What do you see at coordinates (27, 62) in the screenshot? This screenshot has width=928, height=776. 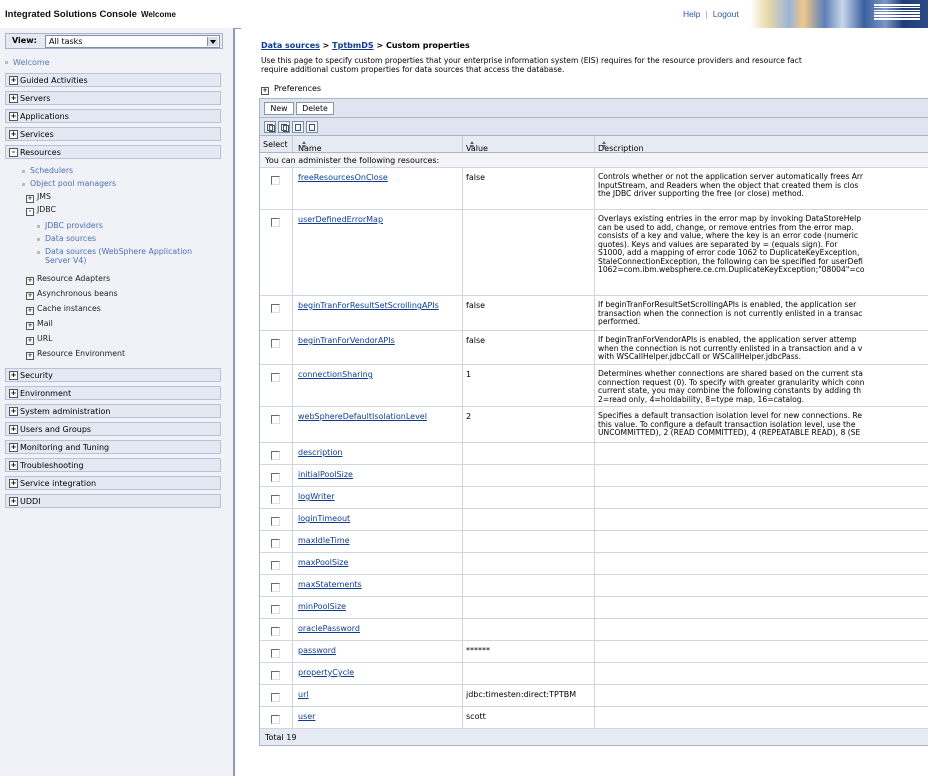 I see `nav-welcome-link: Welcome` at bounding box center [27, 62].